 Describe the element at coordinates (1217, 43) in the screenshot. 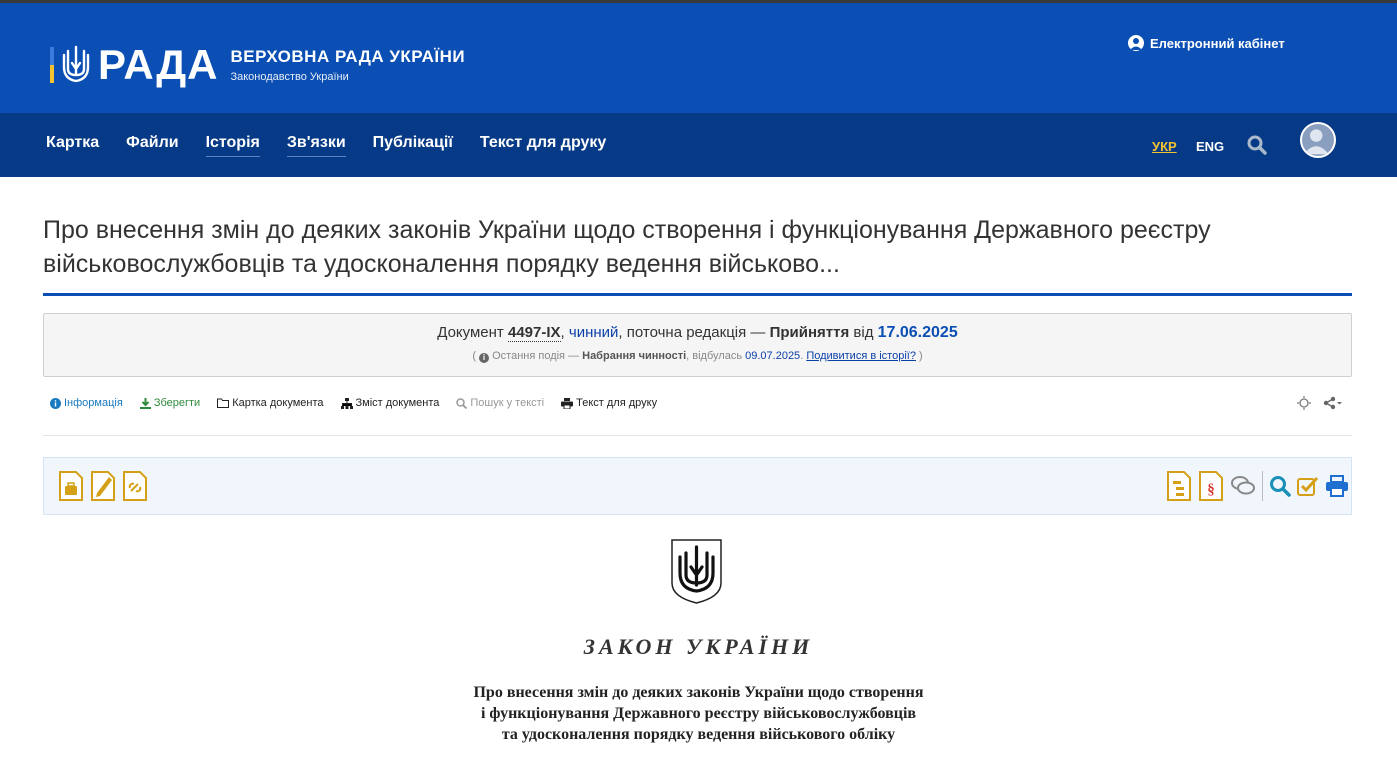

I see `electronic-cabinet-label: Електронний кабінет` at that location.